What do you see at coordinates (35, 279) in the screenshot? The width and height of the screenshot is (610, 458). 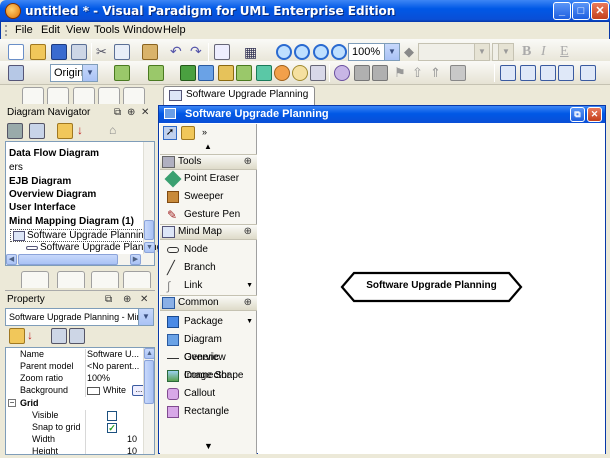 I see `tab-property` at bounding box center [35, 279].